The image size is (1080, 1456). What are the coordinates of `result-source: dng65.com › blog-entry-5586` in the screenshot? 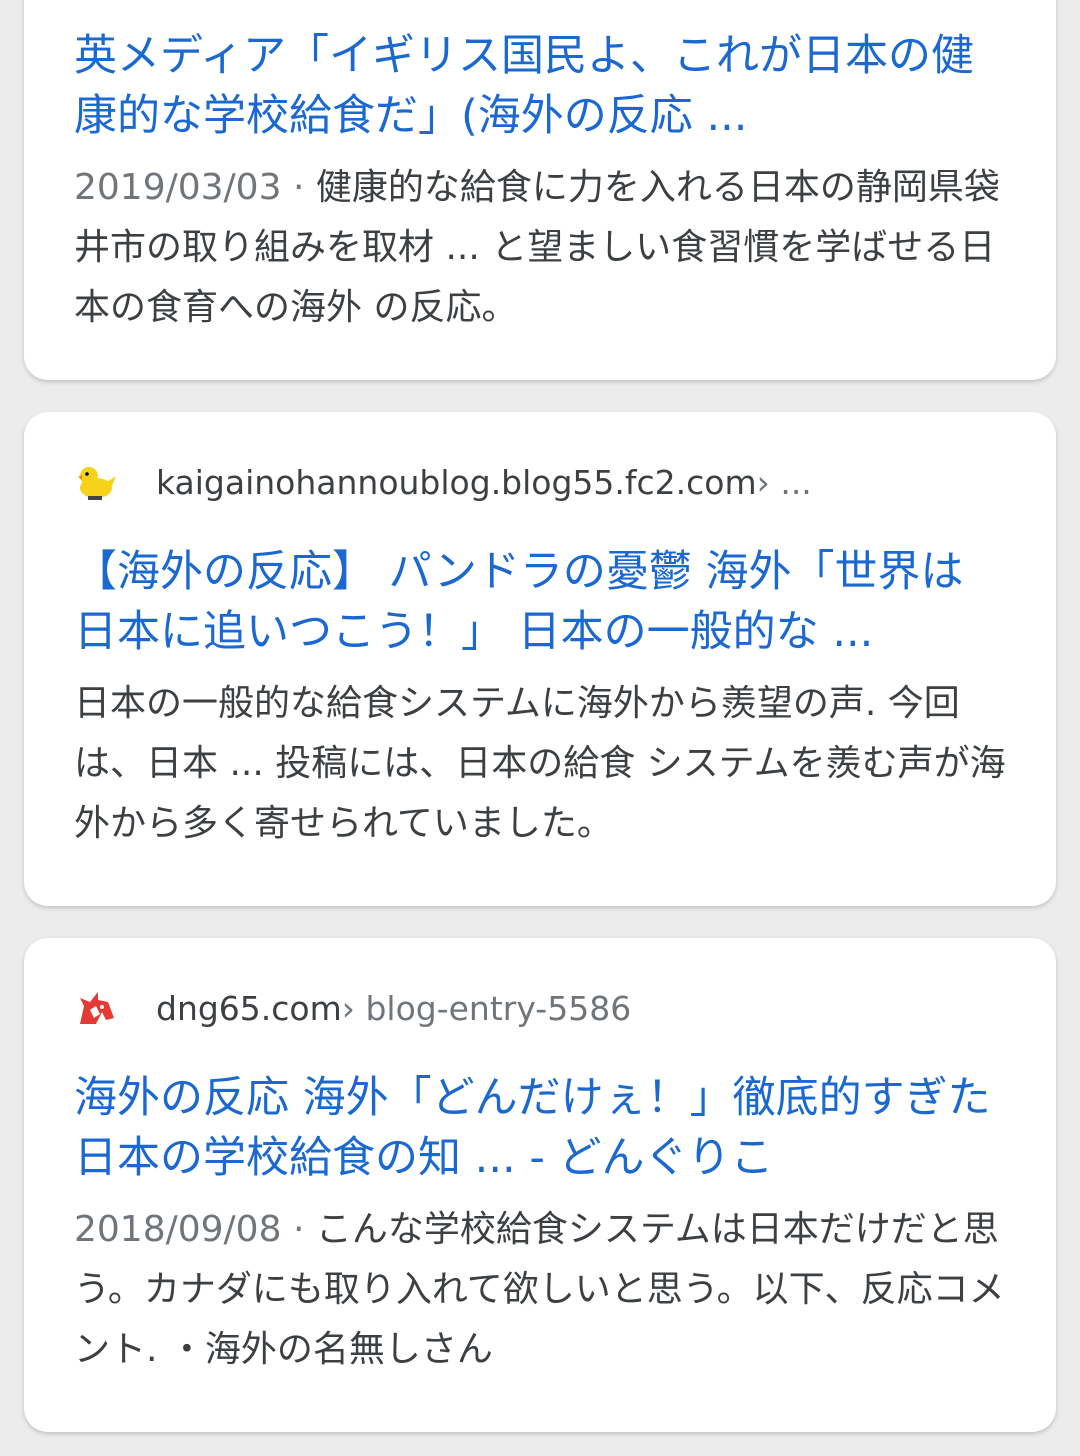 It's located at (540, 1008).